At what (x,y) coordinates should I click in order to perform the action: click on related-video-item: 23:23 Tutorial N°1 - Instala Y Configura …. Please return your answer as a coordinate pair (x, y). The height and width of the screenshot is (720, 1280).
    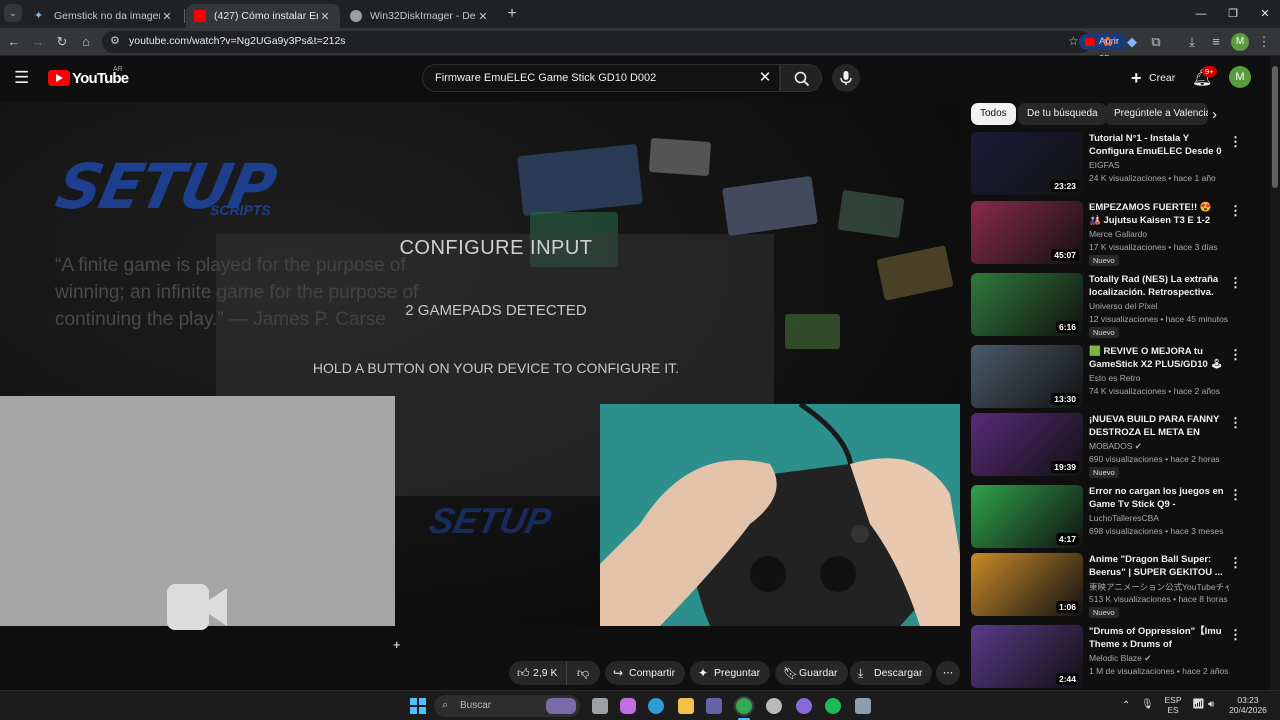
    Looking at the image, I should click on (1116, 164).